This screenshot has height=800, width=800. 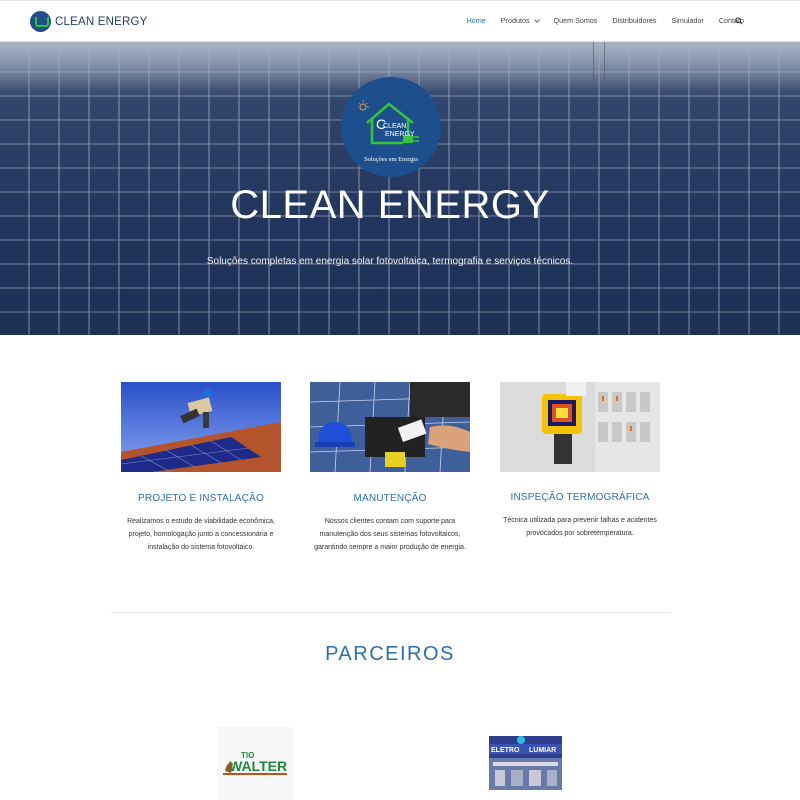 What do you see at coordinates (258, 766) in the screenshot?
I see `svg-text: WALTER` at bounding box center [258, 766].